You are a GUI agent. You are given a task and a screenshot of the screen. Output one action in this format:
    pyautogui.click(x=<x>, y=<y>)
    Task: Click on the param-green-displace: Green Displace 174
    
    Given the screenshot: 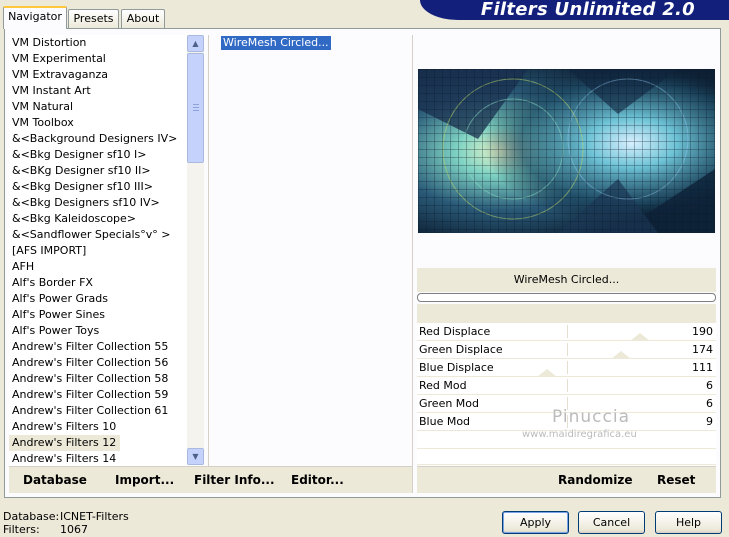 What is the action you would take?
    pyautogui.click(x=566, y=350)
    